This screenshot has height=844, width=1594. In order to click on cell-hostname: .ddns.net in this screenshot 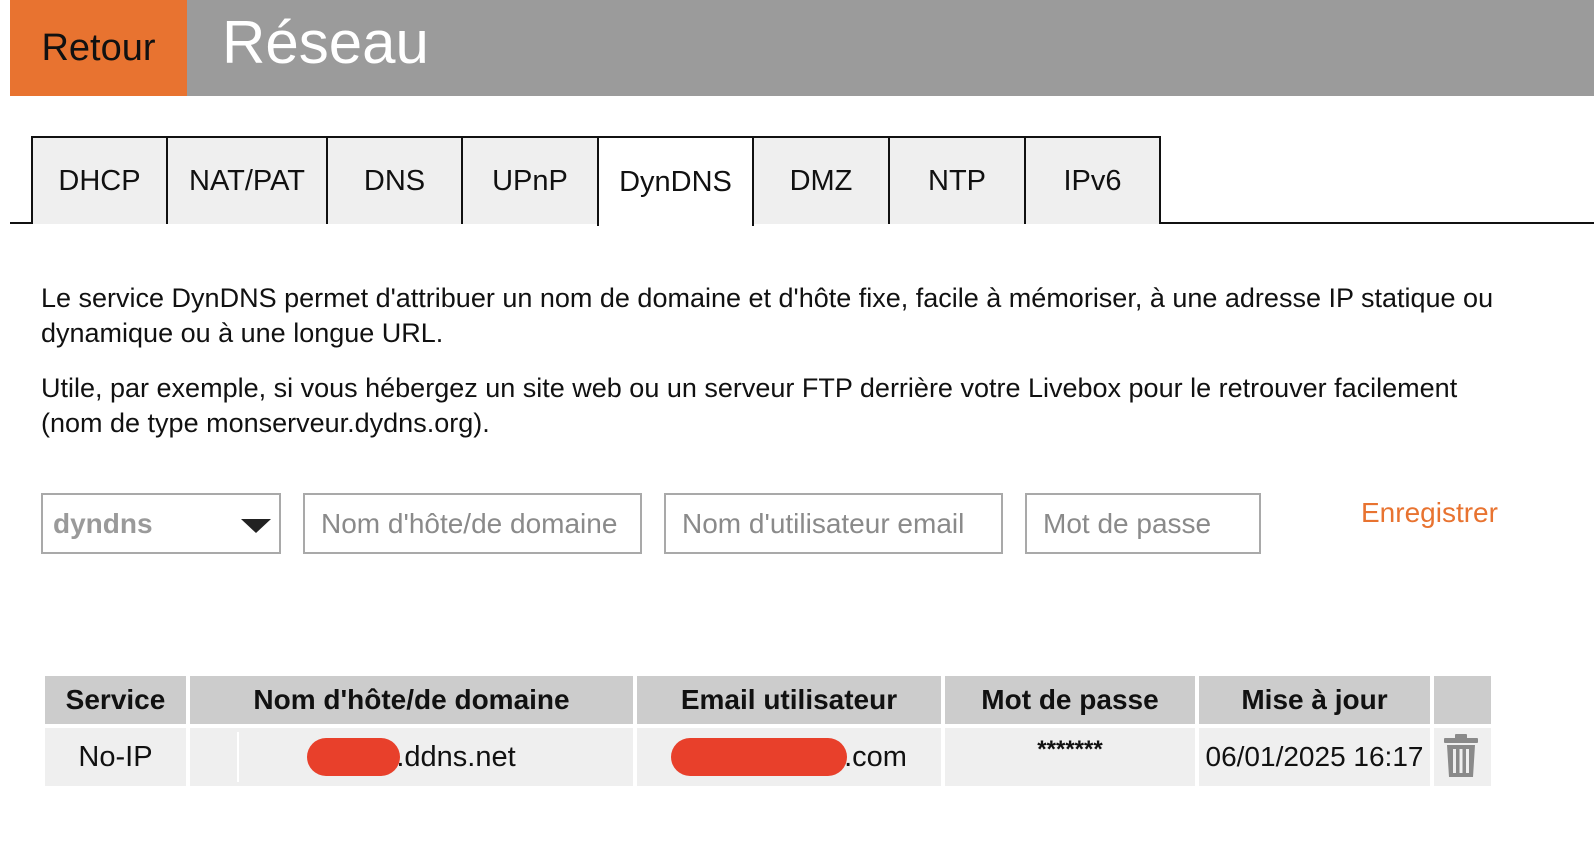, I will do `click(411, 757)`.